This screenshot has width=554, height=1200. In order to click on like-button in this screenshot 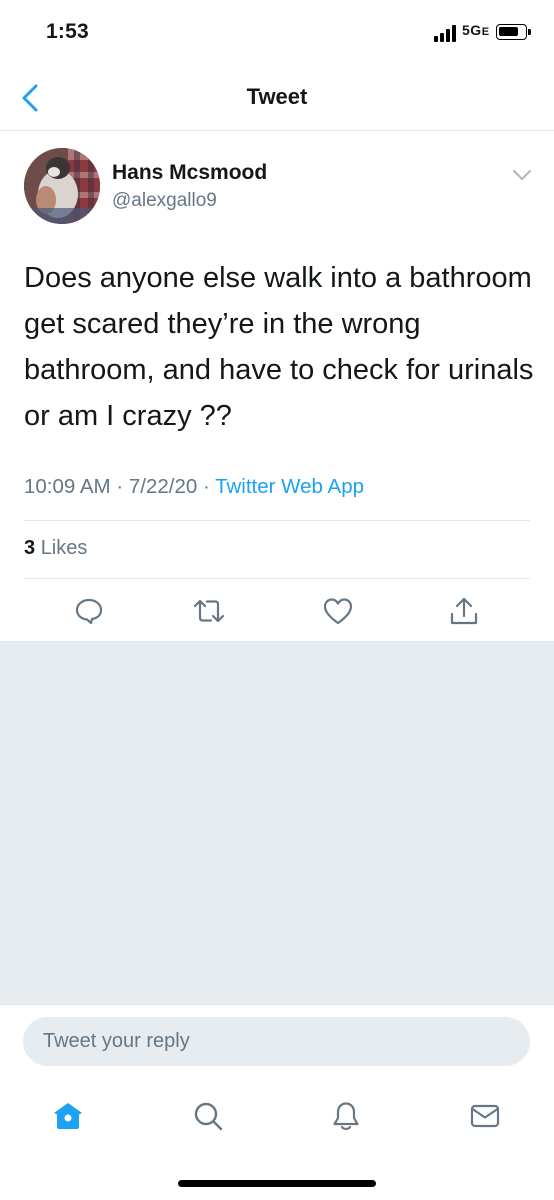, I will do `click(338, 611)`.